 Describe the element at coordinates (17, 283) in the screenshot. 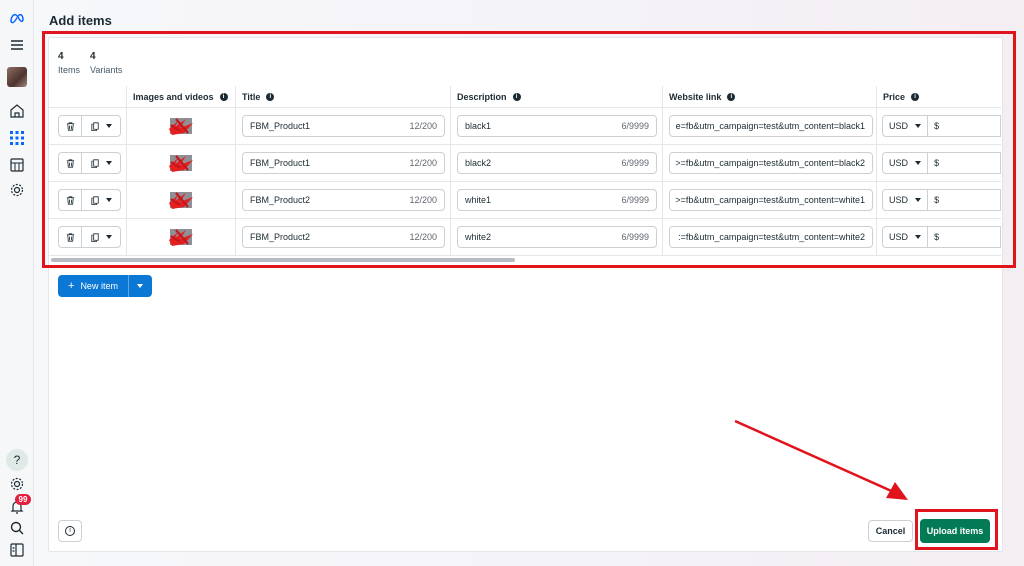

I see `left-rail: ? 99` at that location.